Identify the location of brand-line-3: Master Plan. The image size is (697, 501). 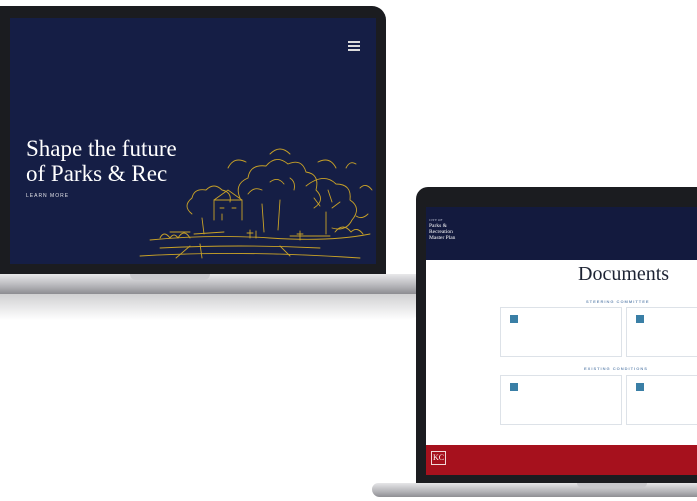
(442, 238).